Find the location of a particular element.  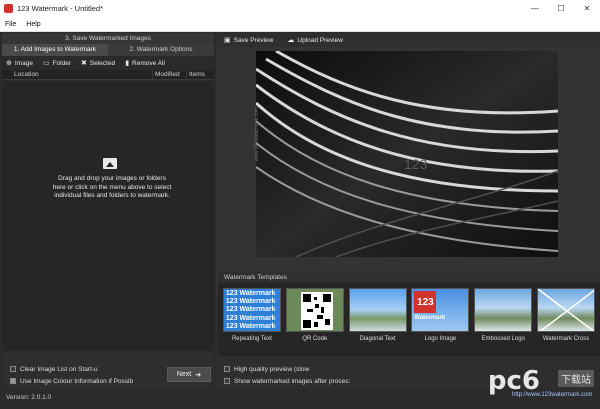

template-diagonal-text: Diagonal Text is located at coordinates (378, 315).